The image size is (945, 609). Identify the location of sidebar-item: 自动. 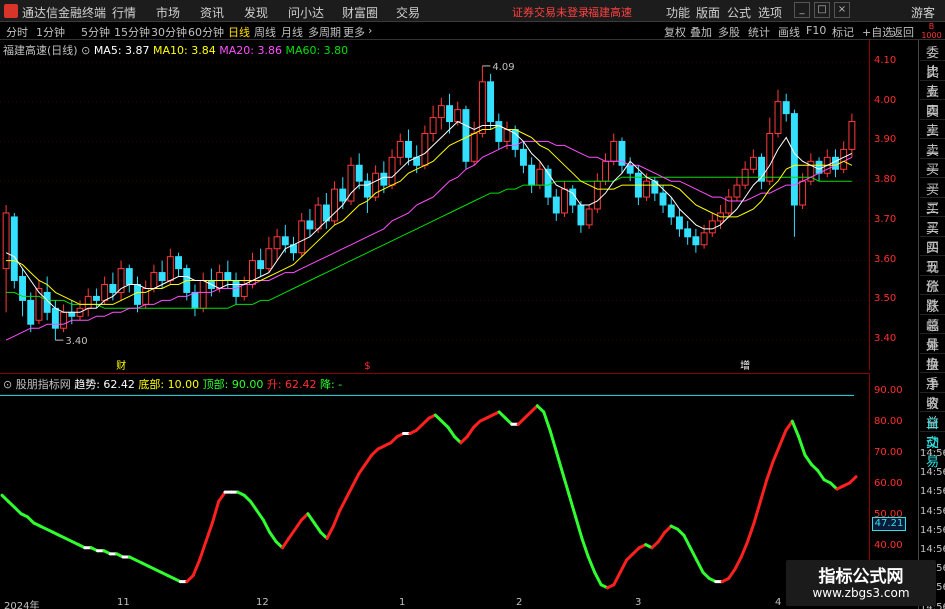
(932, 432).